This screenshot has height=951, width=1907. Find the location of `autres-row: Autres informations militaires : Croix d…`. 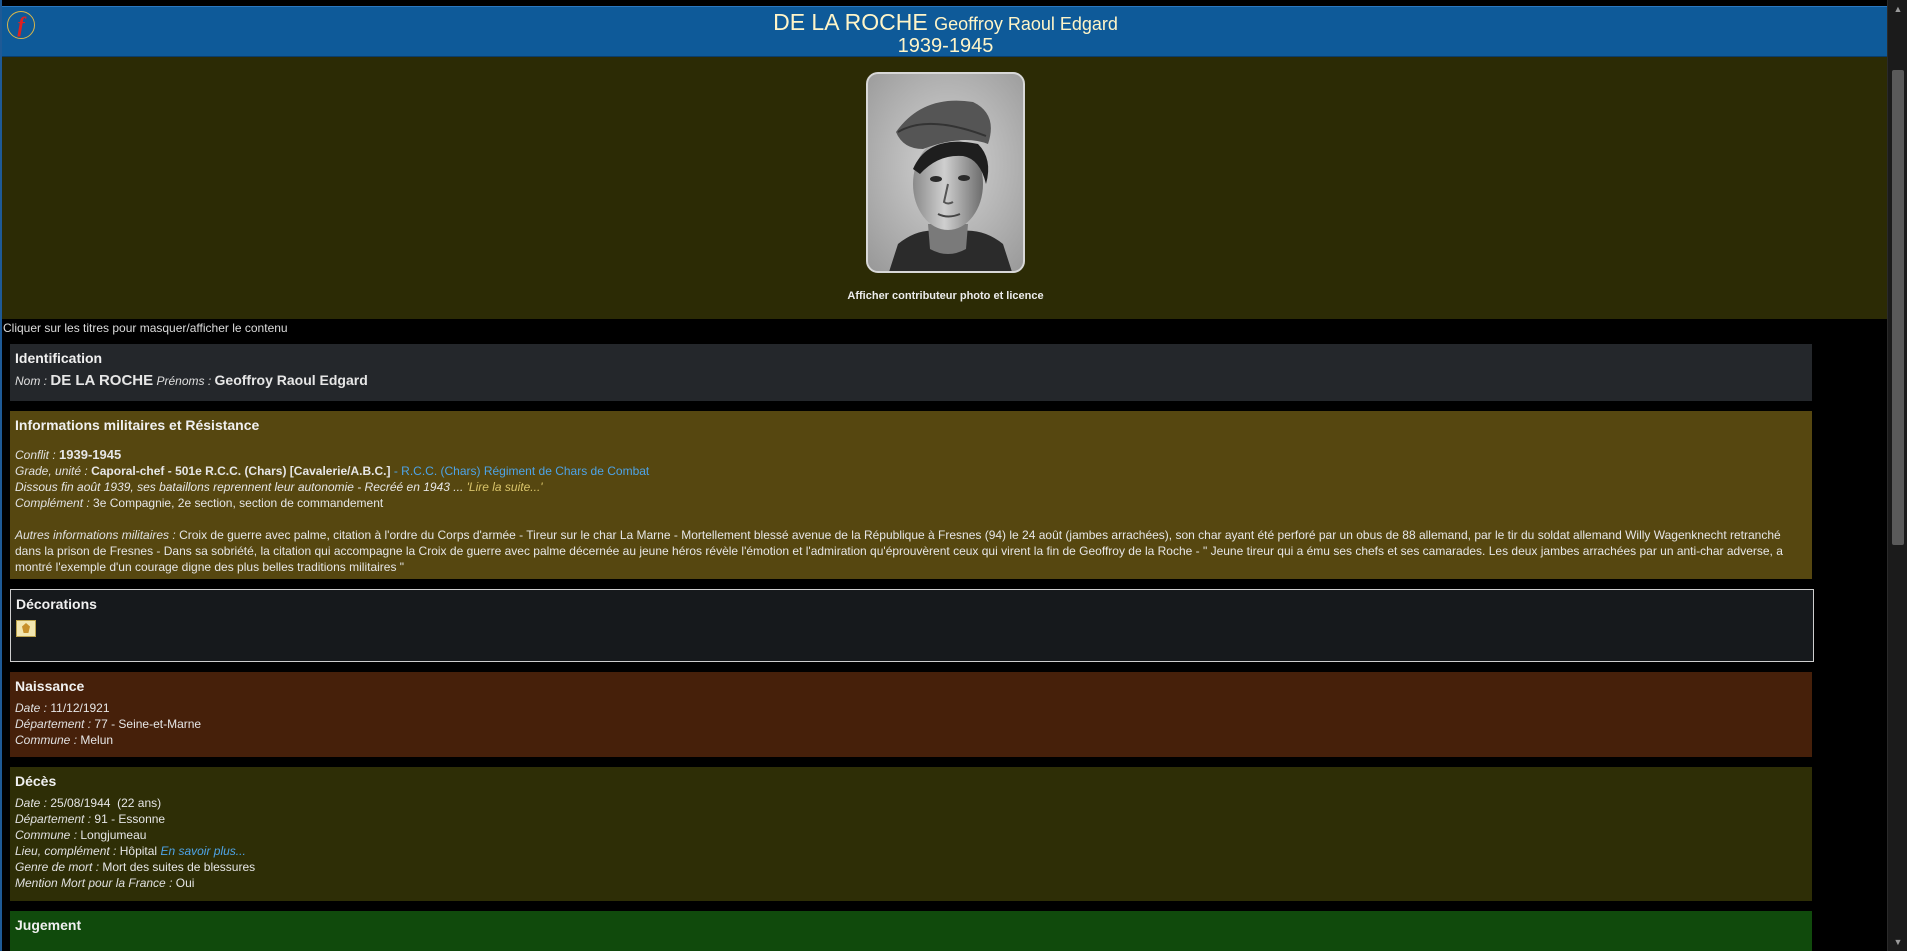

autres-row: Autres informations militaires : Croix d… is located at coordinates (911, 551).